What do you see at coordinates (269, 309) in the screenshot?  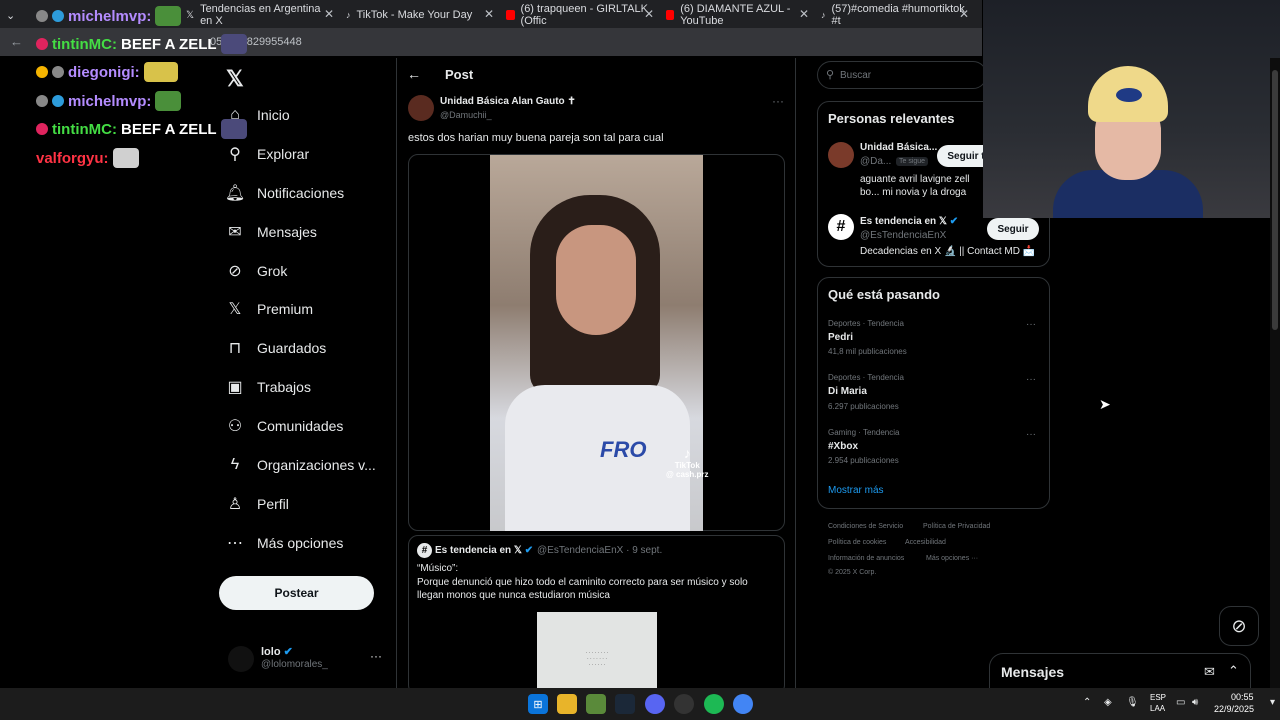 I see `nav-premium: 𝕏 Premium` at bounding box center [269, 309].